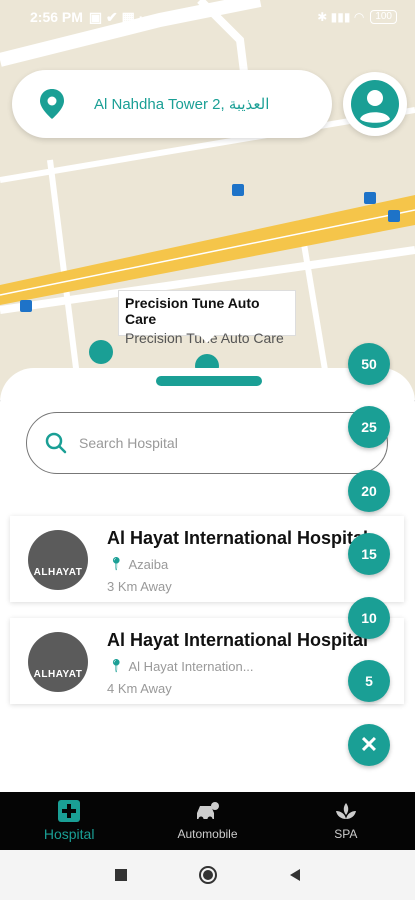  I want to click on system-navigation-bar, so click(207, 875).